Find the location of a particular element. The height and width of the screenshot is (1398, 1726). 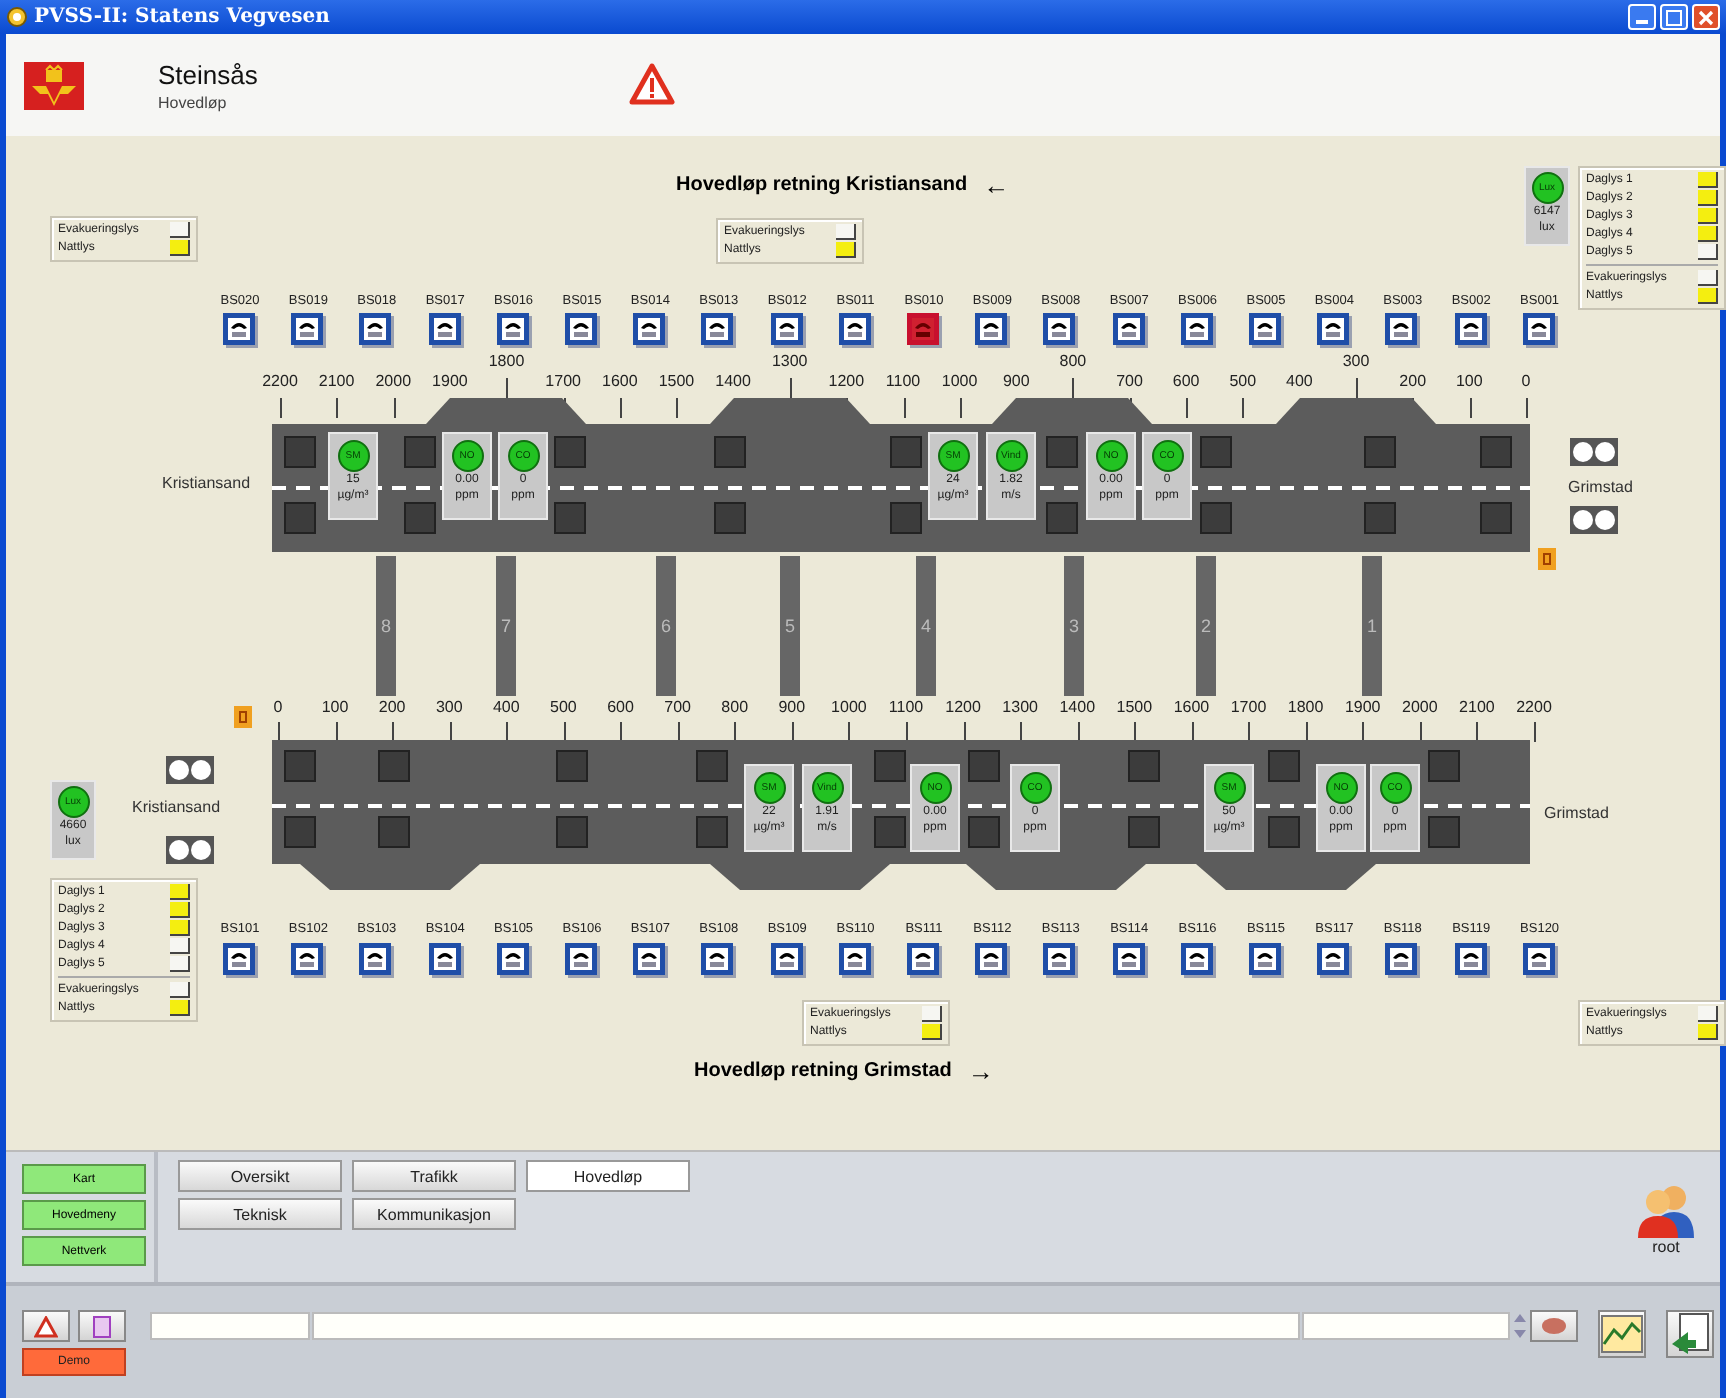

nav-tab: Trafikk is located at coordinates (434, 1176).